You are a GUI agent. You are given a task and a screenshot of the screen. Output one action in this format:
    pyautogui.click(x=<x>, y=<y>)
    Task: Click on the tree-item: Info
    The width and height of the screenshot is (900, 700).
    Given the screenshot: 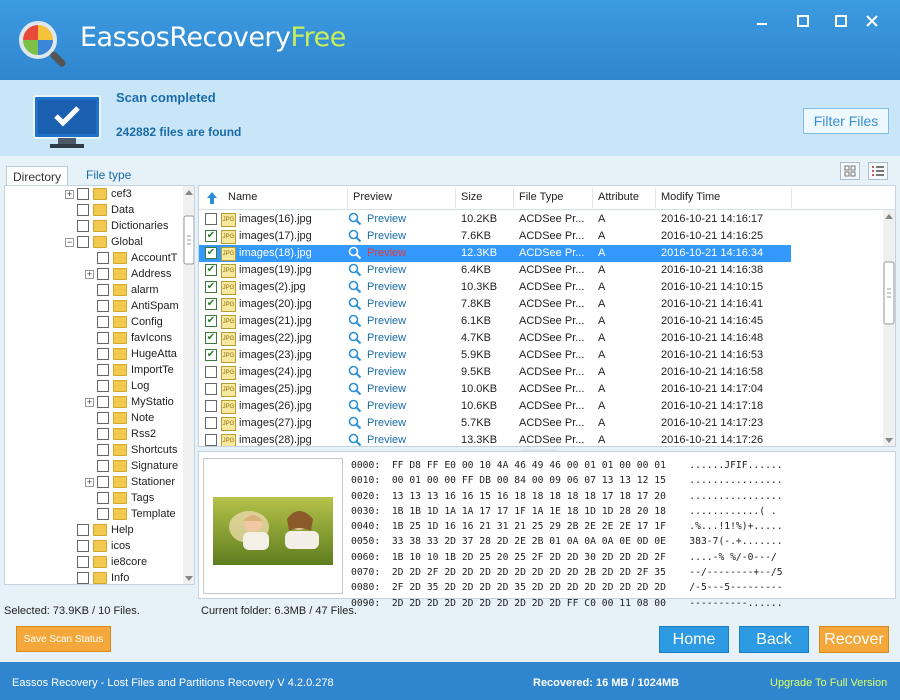 What is the action you would take?
    pyautogui.click(x=97, y=577)
    